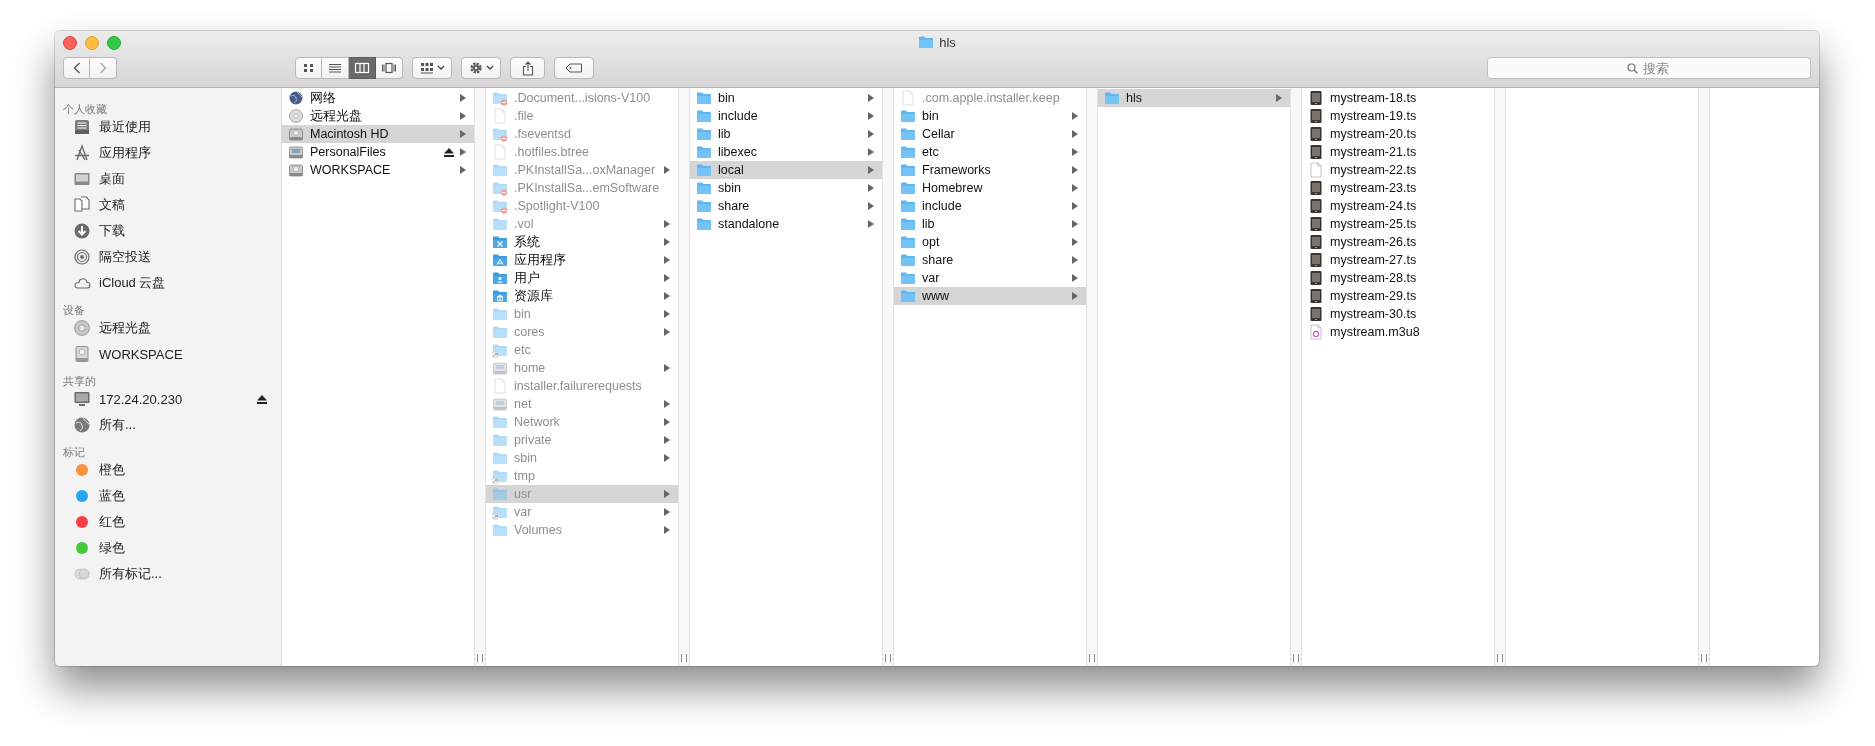 Image resolution: width=1875 pixels, height=746 pixels. Describe the element at coordinates (527, 68) in the screenshot. I see `share-button` at that location.